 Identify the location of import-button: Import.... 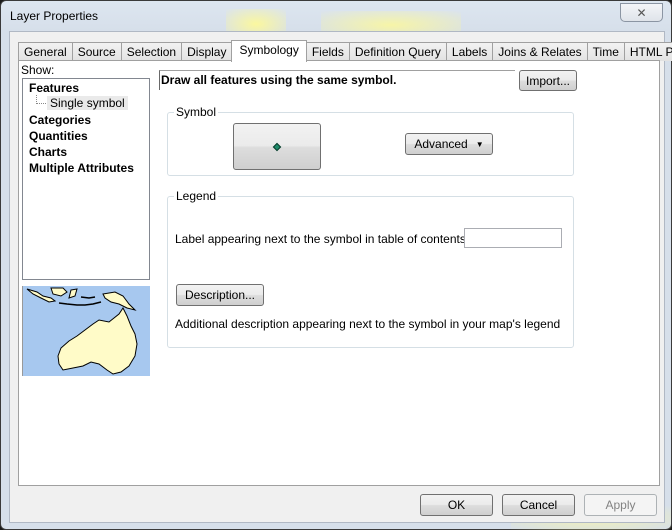
(548, 80).